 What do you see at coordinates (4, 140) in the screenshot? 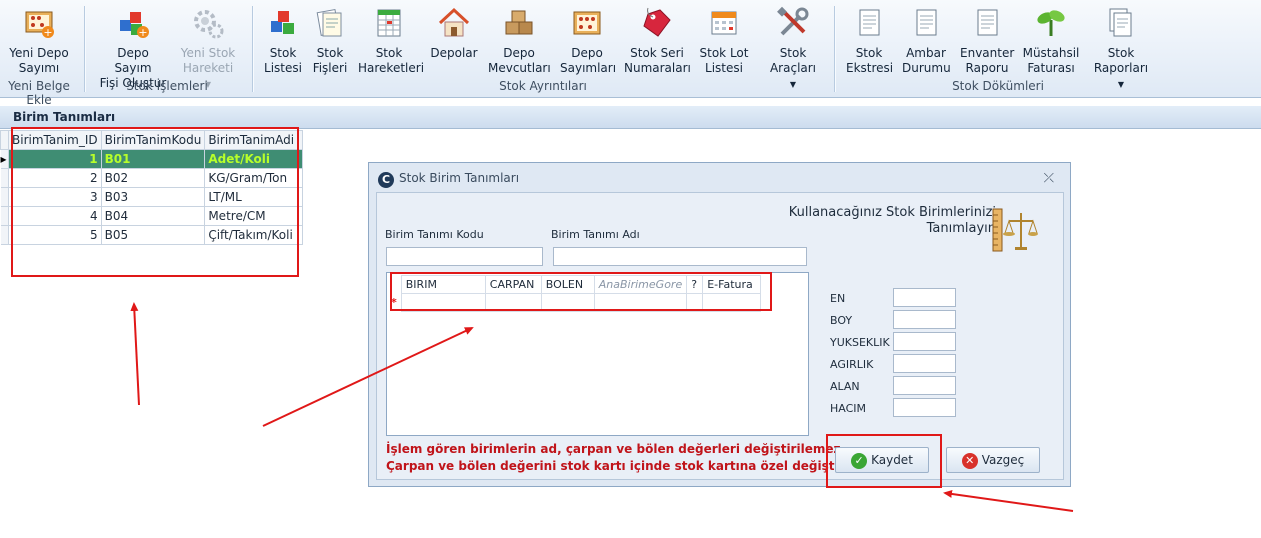
I see `row-indicator-header` at bounding box center [4, 140].